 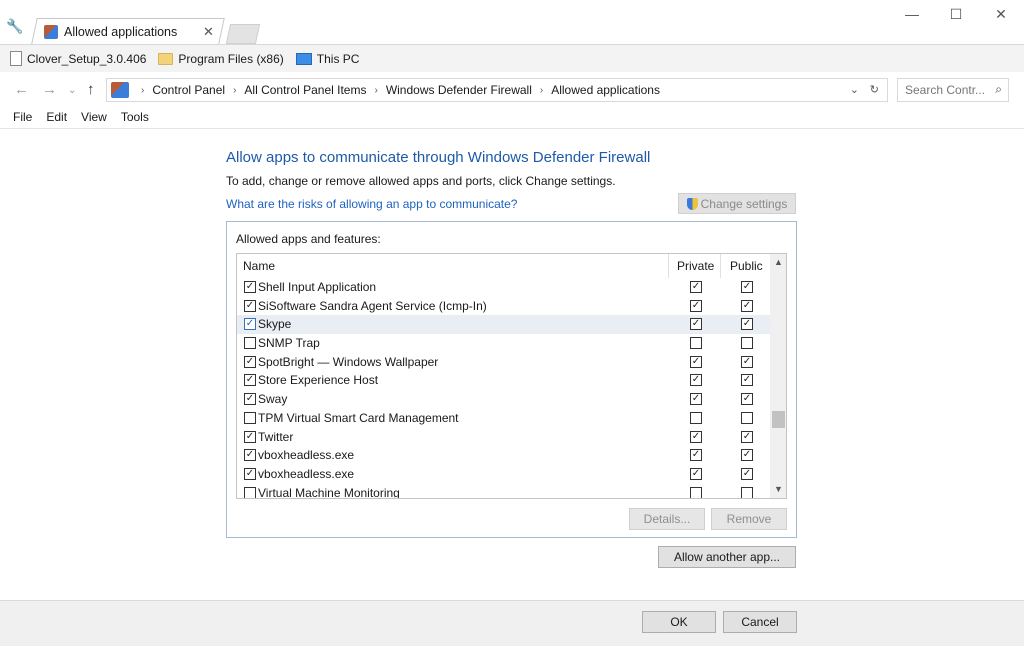 I want to click on favorite-item: This PC, so click(x=327, y=59).